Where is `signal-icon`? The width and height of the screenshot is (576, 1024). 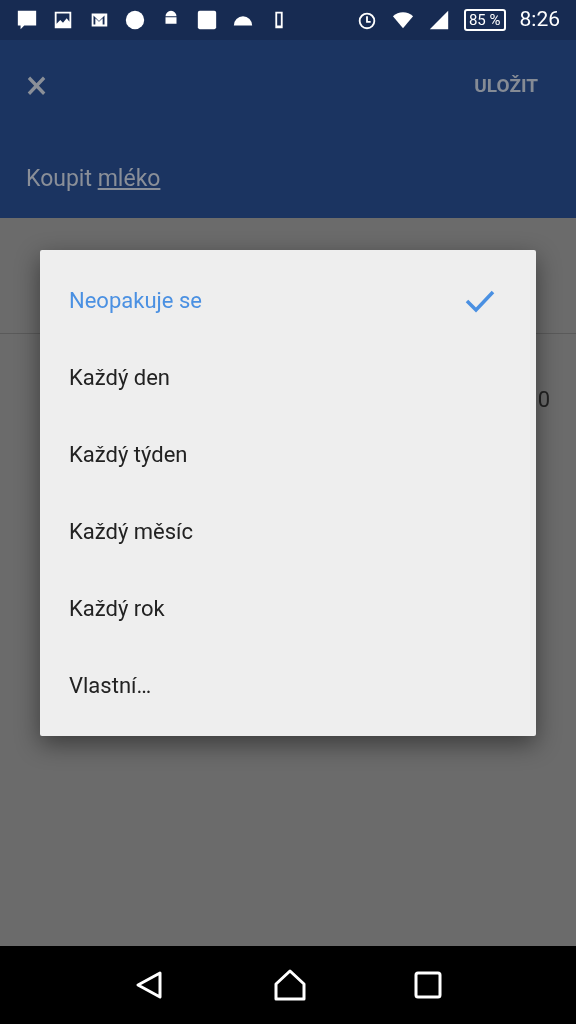 signal-icon is located at coordinates (438, 20).